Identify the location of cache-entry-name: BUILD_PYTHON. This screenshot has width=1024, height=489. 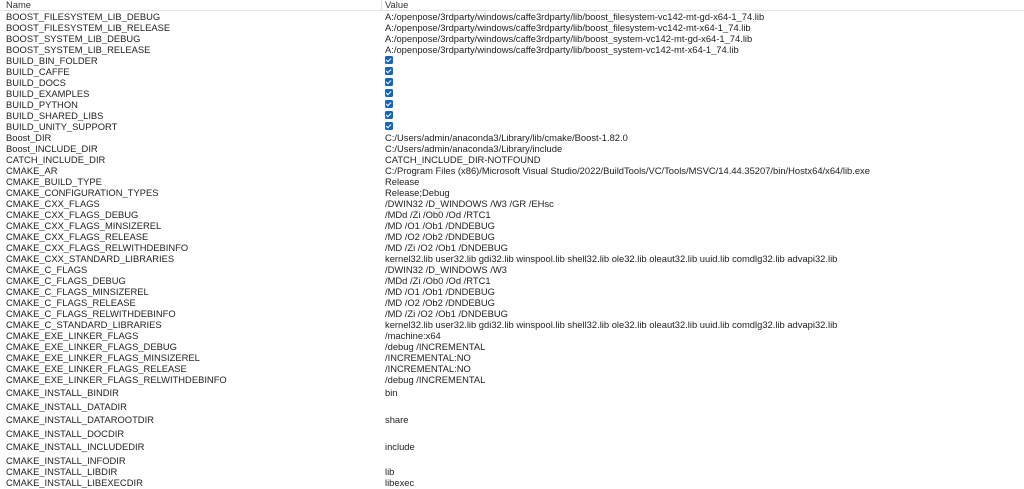
(42, 104).